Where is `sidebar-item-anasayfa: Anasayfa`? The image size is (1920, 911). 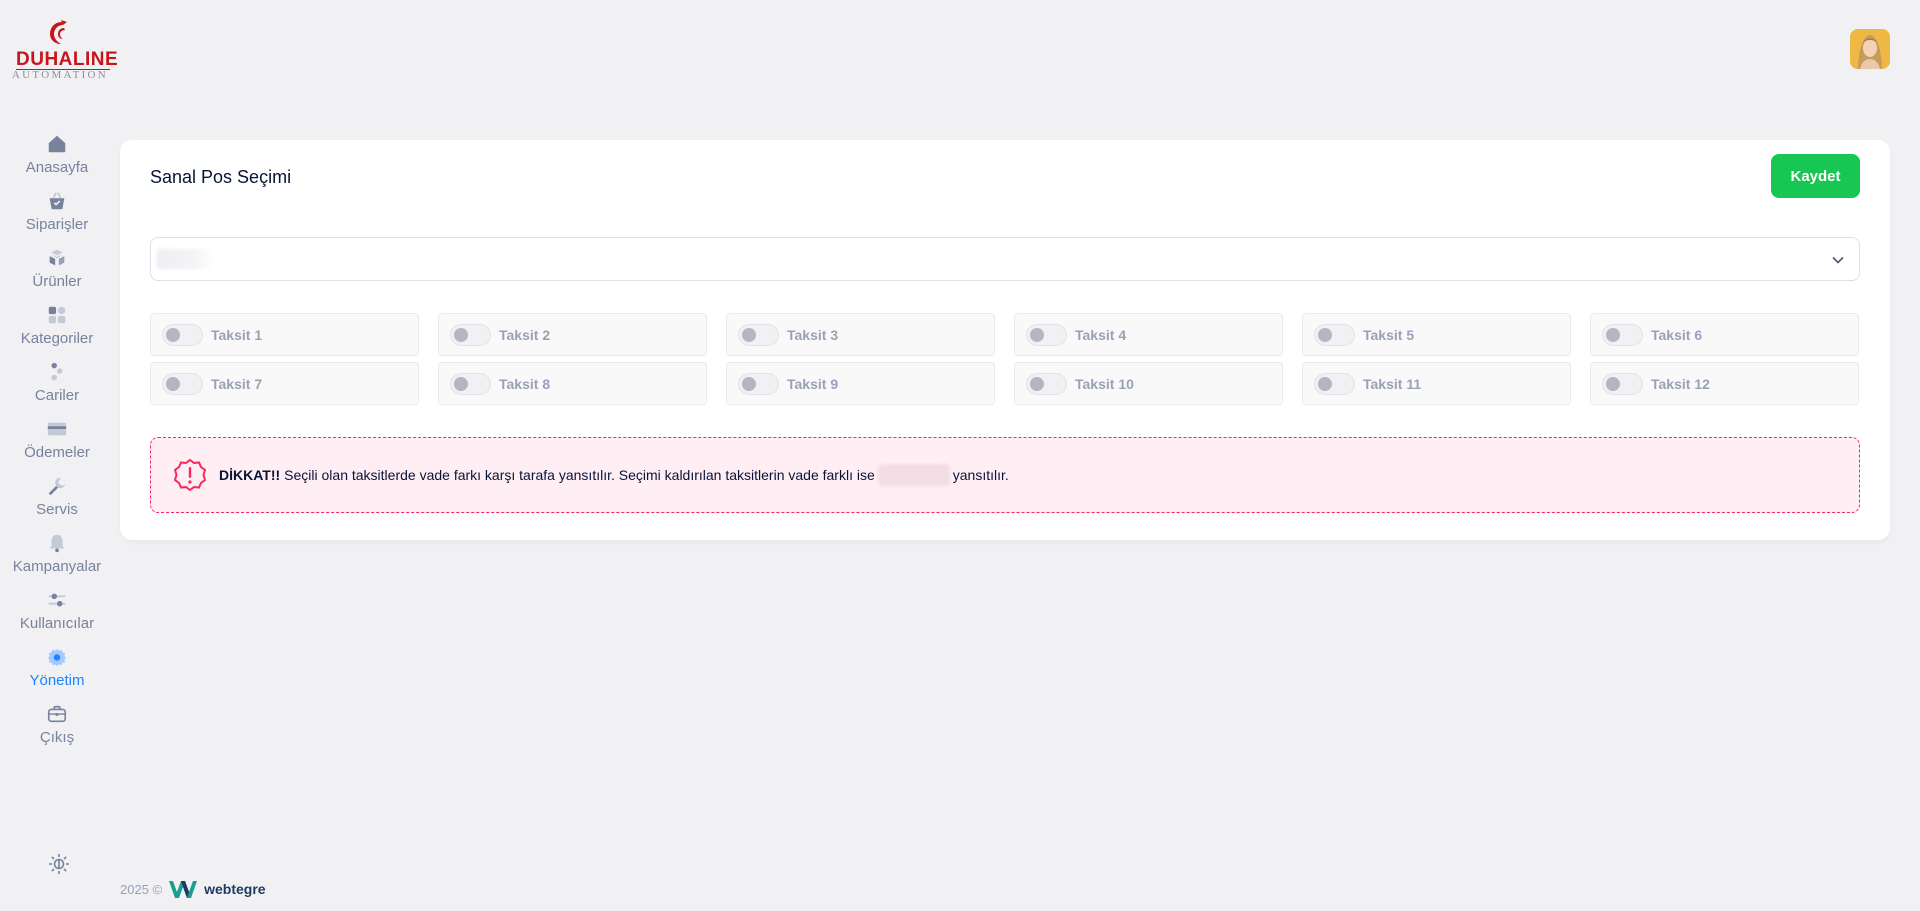
sidebar-item-anasayfa: Anasayfa is located at coordinates (57, 160).